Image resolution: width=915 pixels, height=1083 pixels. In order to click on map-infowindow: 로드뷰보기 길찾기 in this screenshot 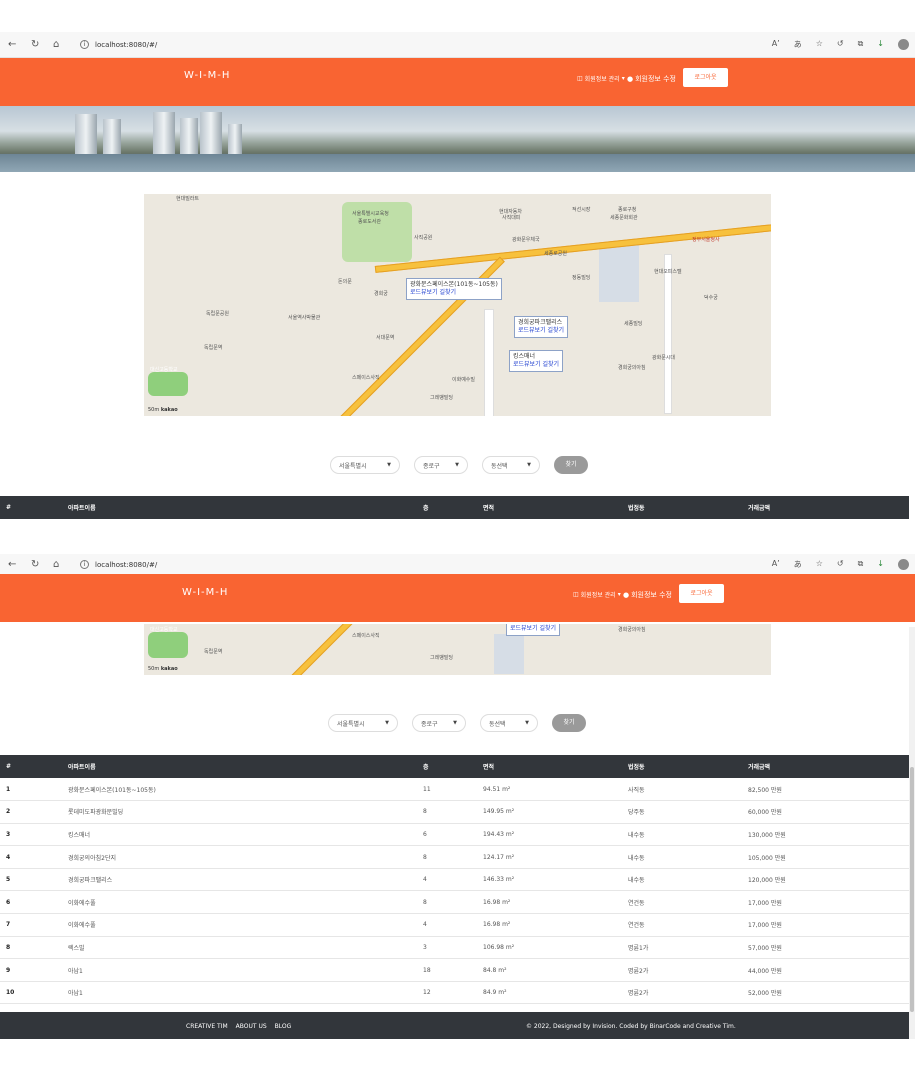, I will do `click(533, 630)`.